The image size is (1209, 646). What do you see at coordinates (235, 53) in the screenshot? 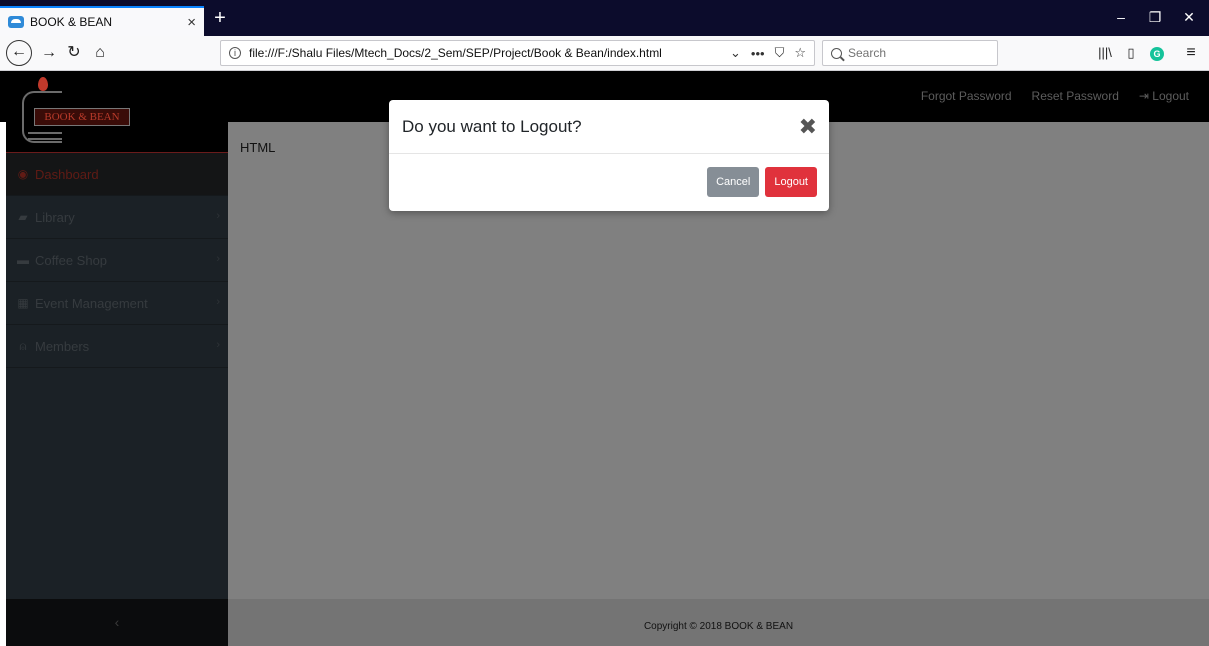
I see `info-icon: i` at bounding box center [235, 53].